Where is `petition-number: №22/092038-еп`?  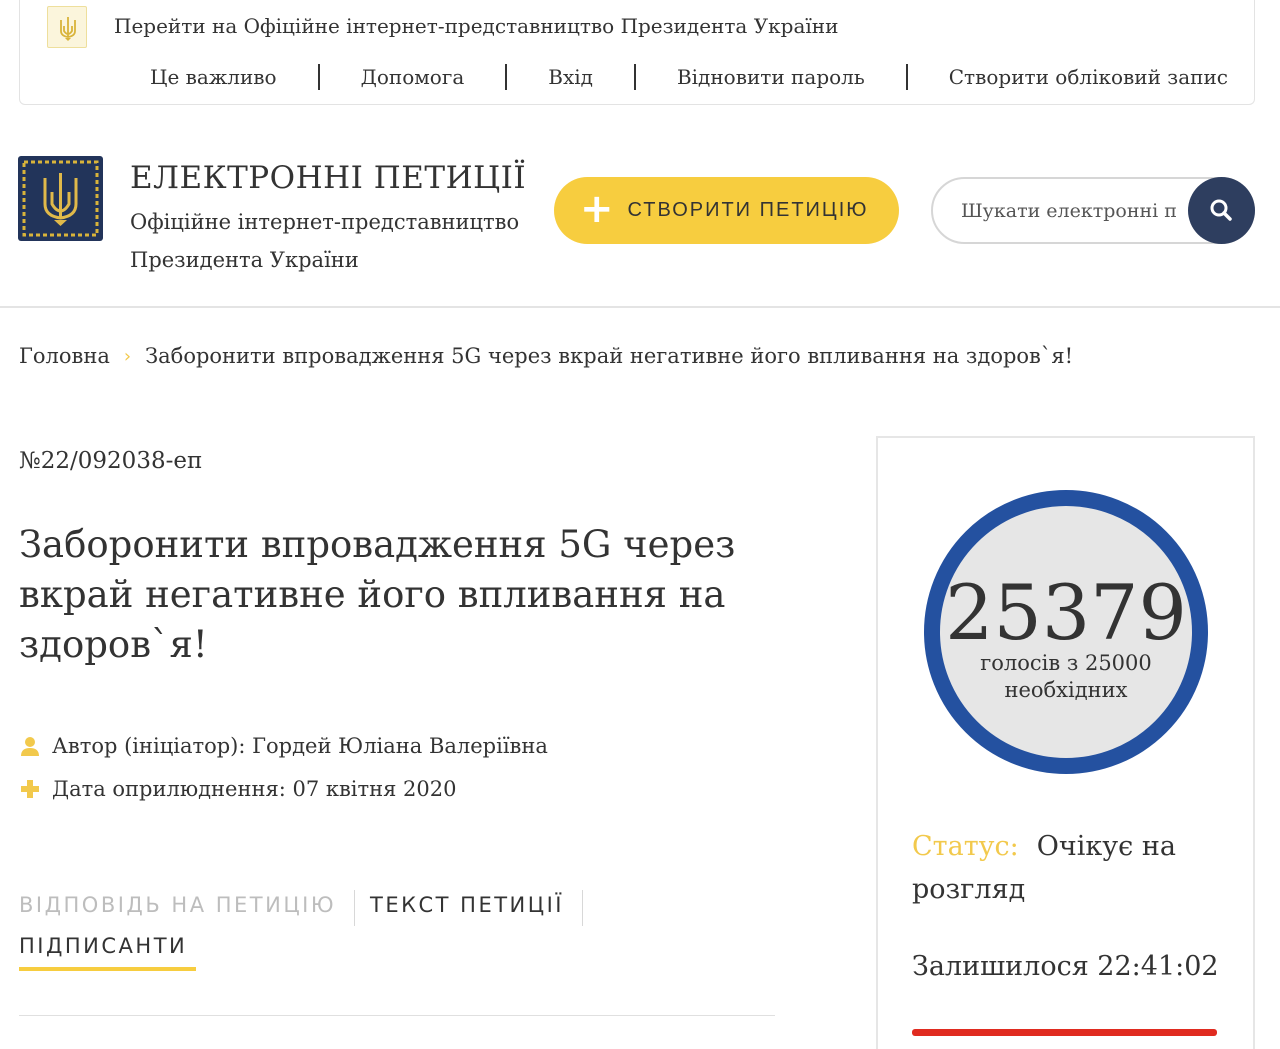 petition-number: №22/092038-еп is located at coordinates (111, 461).